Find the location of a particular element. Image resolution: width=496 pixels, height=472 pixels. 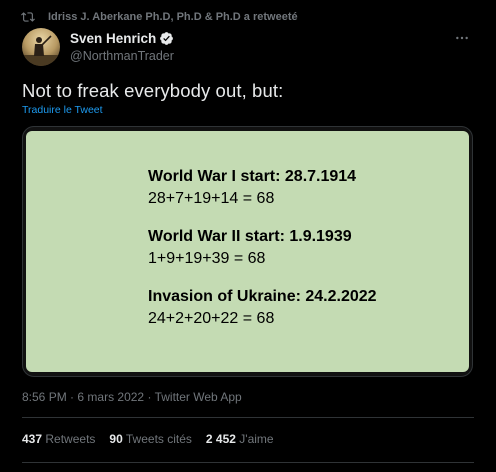

more-dots-icon is located at coordinates (462, 38).